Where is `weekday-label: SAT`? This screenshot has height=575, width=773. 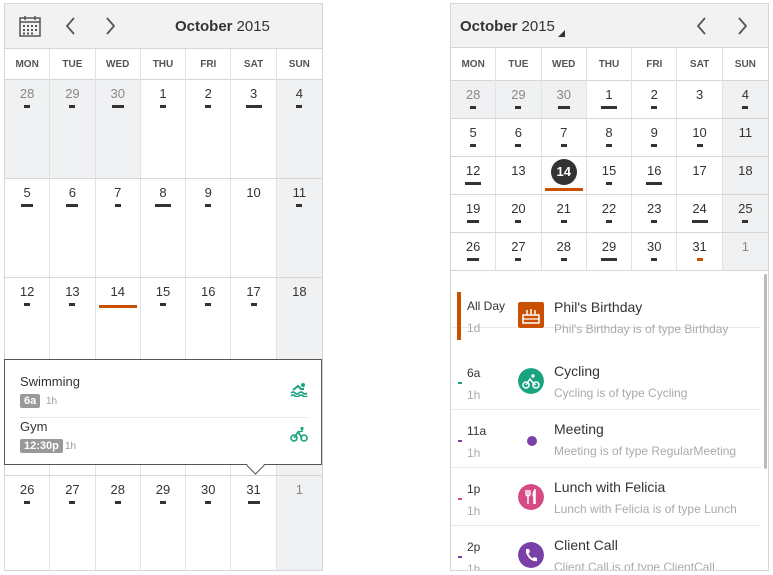
weekday-label: SAT is located at coordinates (254, 64).